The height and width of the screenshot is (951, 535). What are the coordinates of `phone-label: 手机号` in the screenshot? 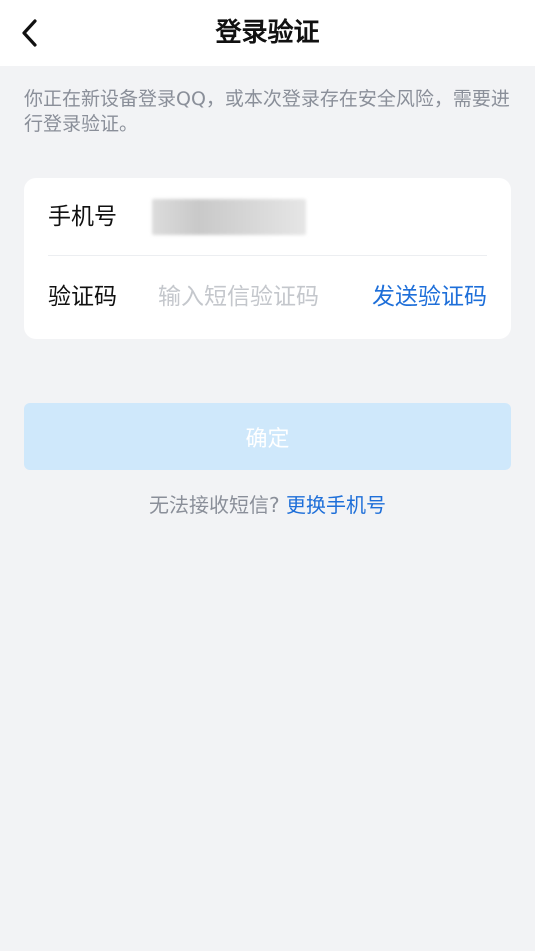 It's located at (82, 217).